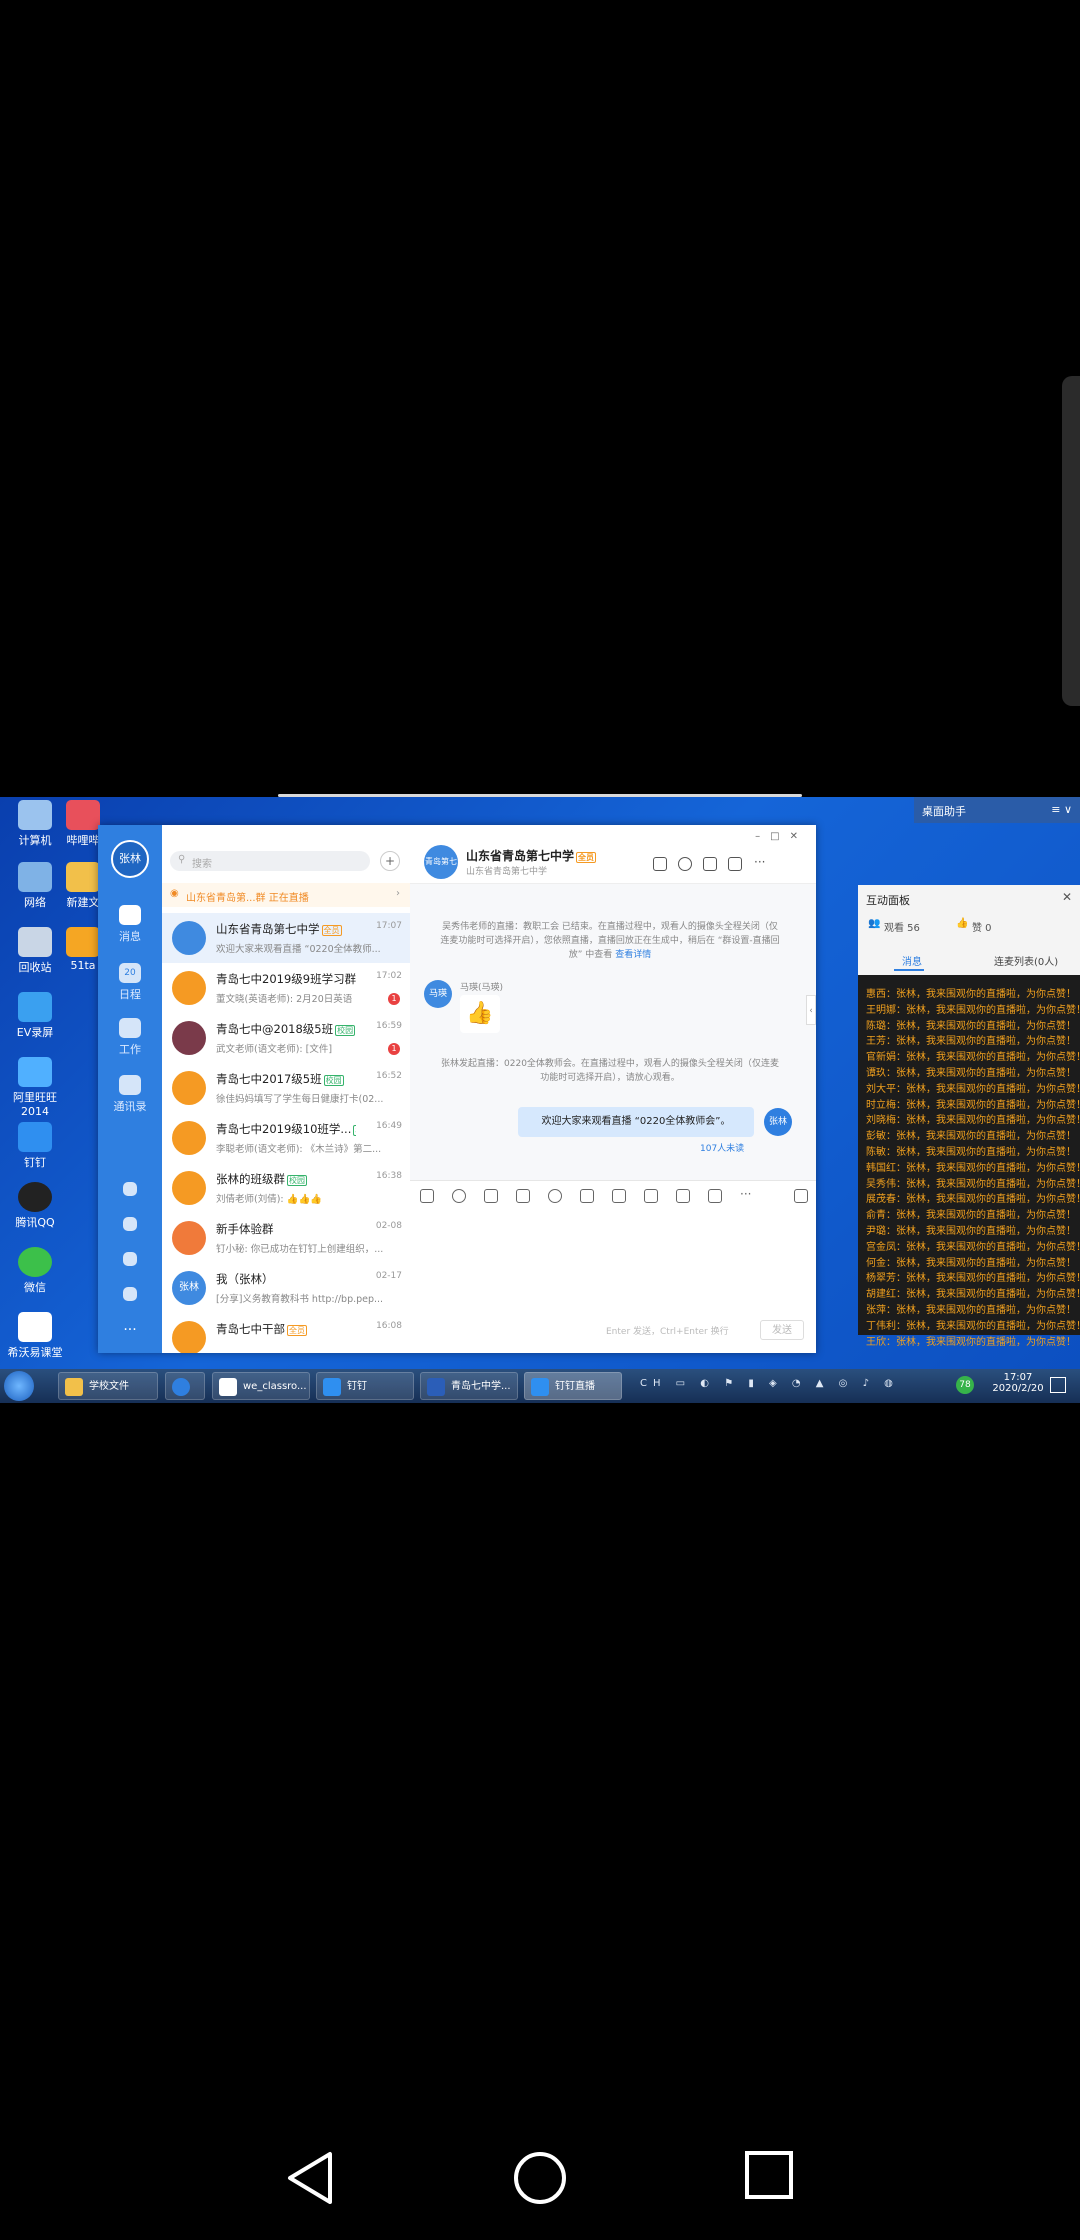 The image size is (1080, 2240). Describe the element at coordinates (436, 1387) in the screenshot. I see `word-icon` at that location.